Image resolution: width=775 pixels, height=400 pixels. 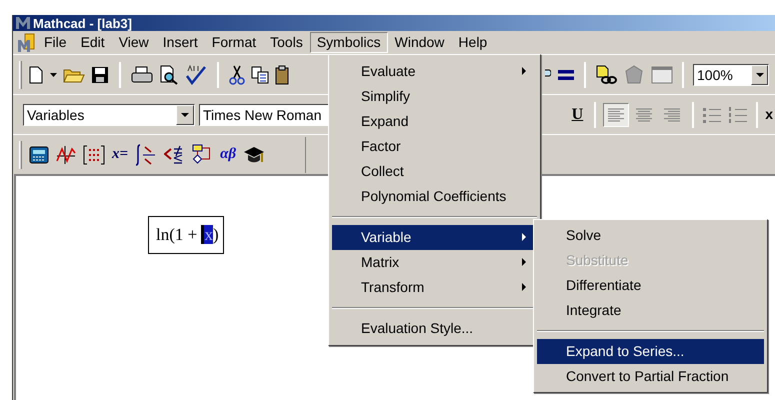 I want to click on window-title: Mathcad - [lab3], so click(x=82, y=23).